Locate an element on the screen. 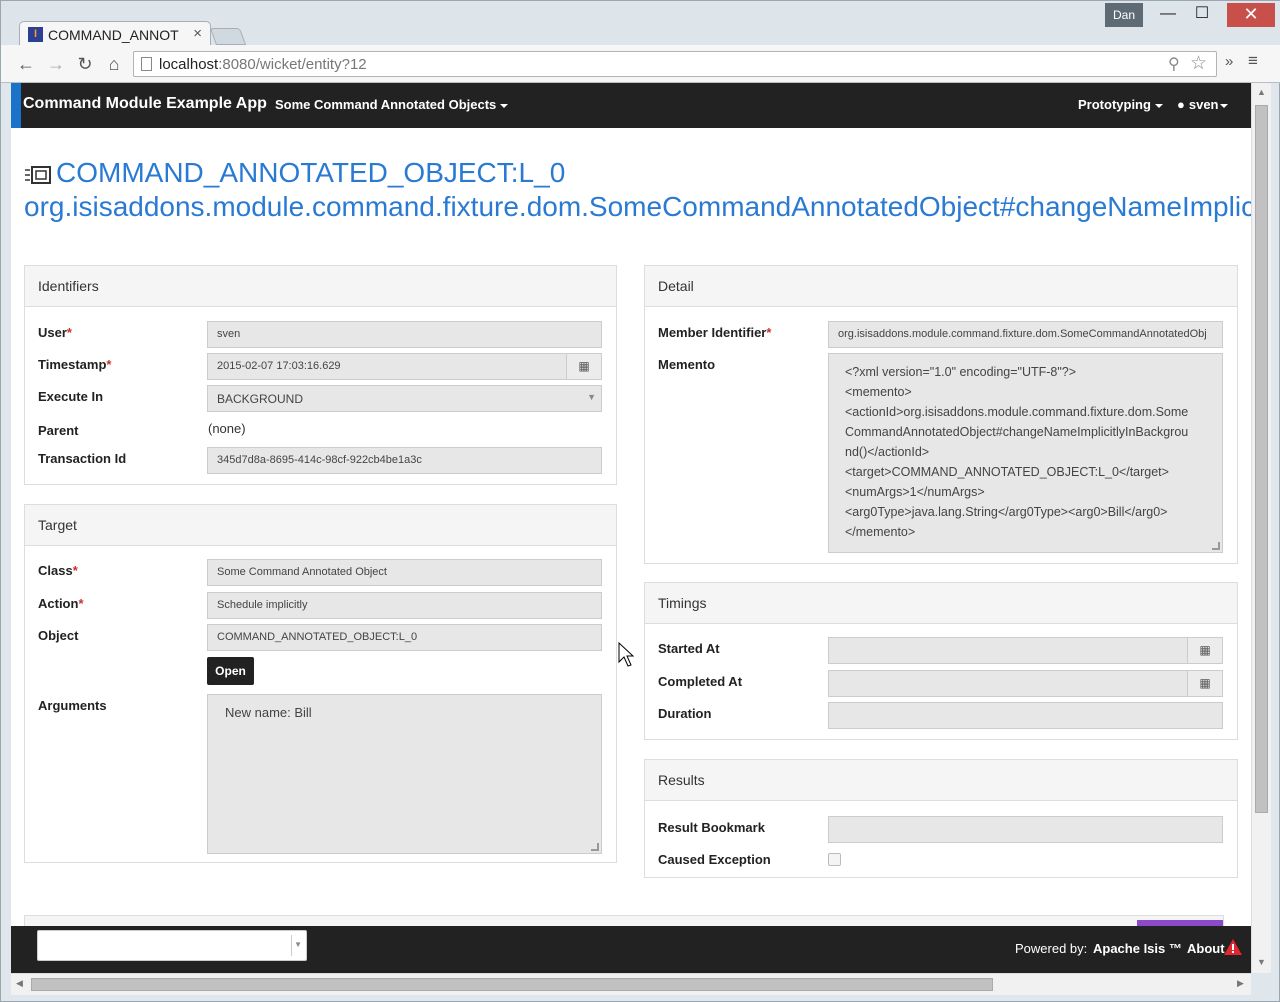 Image resolution: width=1280 pixels, height=1002 pixels. detail-heading: Detail is located at coordinates (941, 286).